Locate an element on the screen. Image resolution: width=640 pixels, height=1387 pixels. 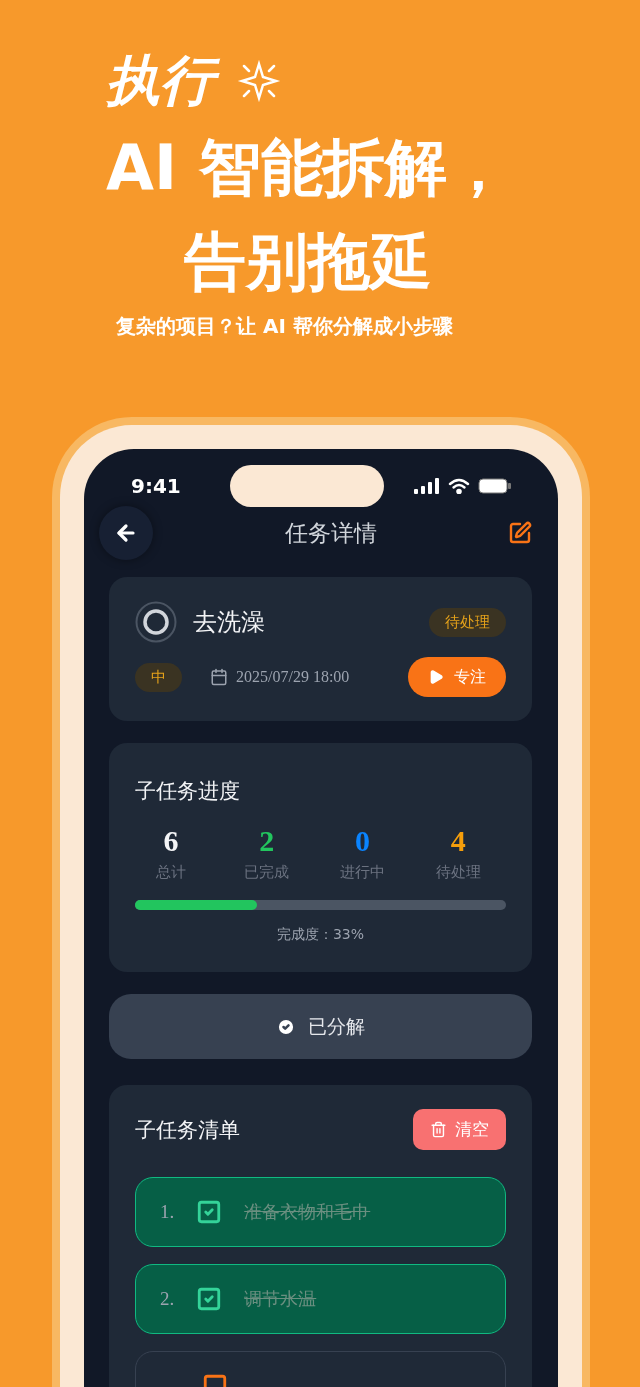
subtask-text: 准备衣物和毛巾 is located at coordinates (307, 1212).